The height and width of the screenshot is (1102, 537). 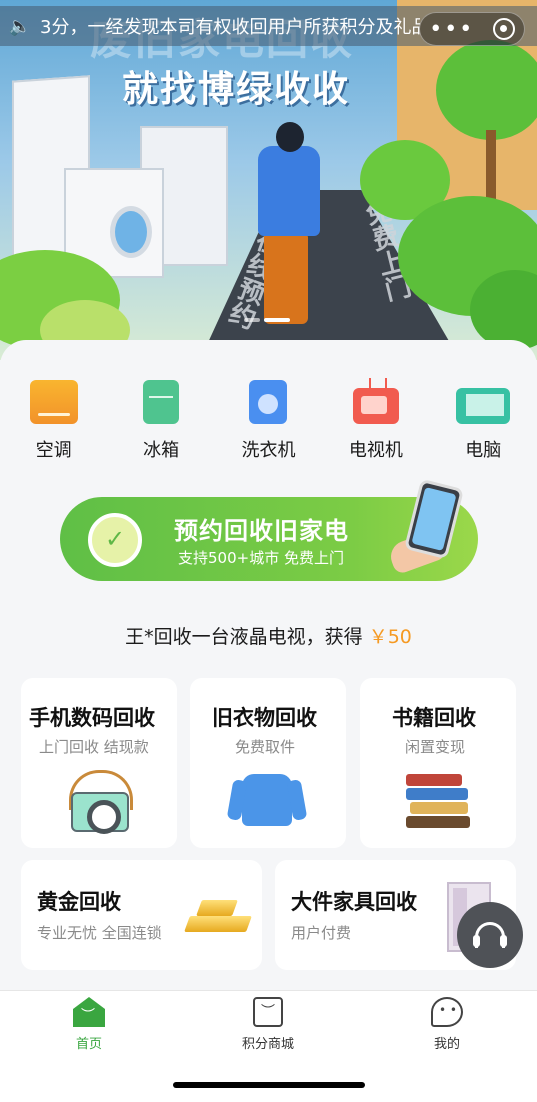 I want to click on category-air-conditioner: 空调, so click(x=54, y=421).